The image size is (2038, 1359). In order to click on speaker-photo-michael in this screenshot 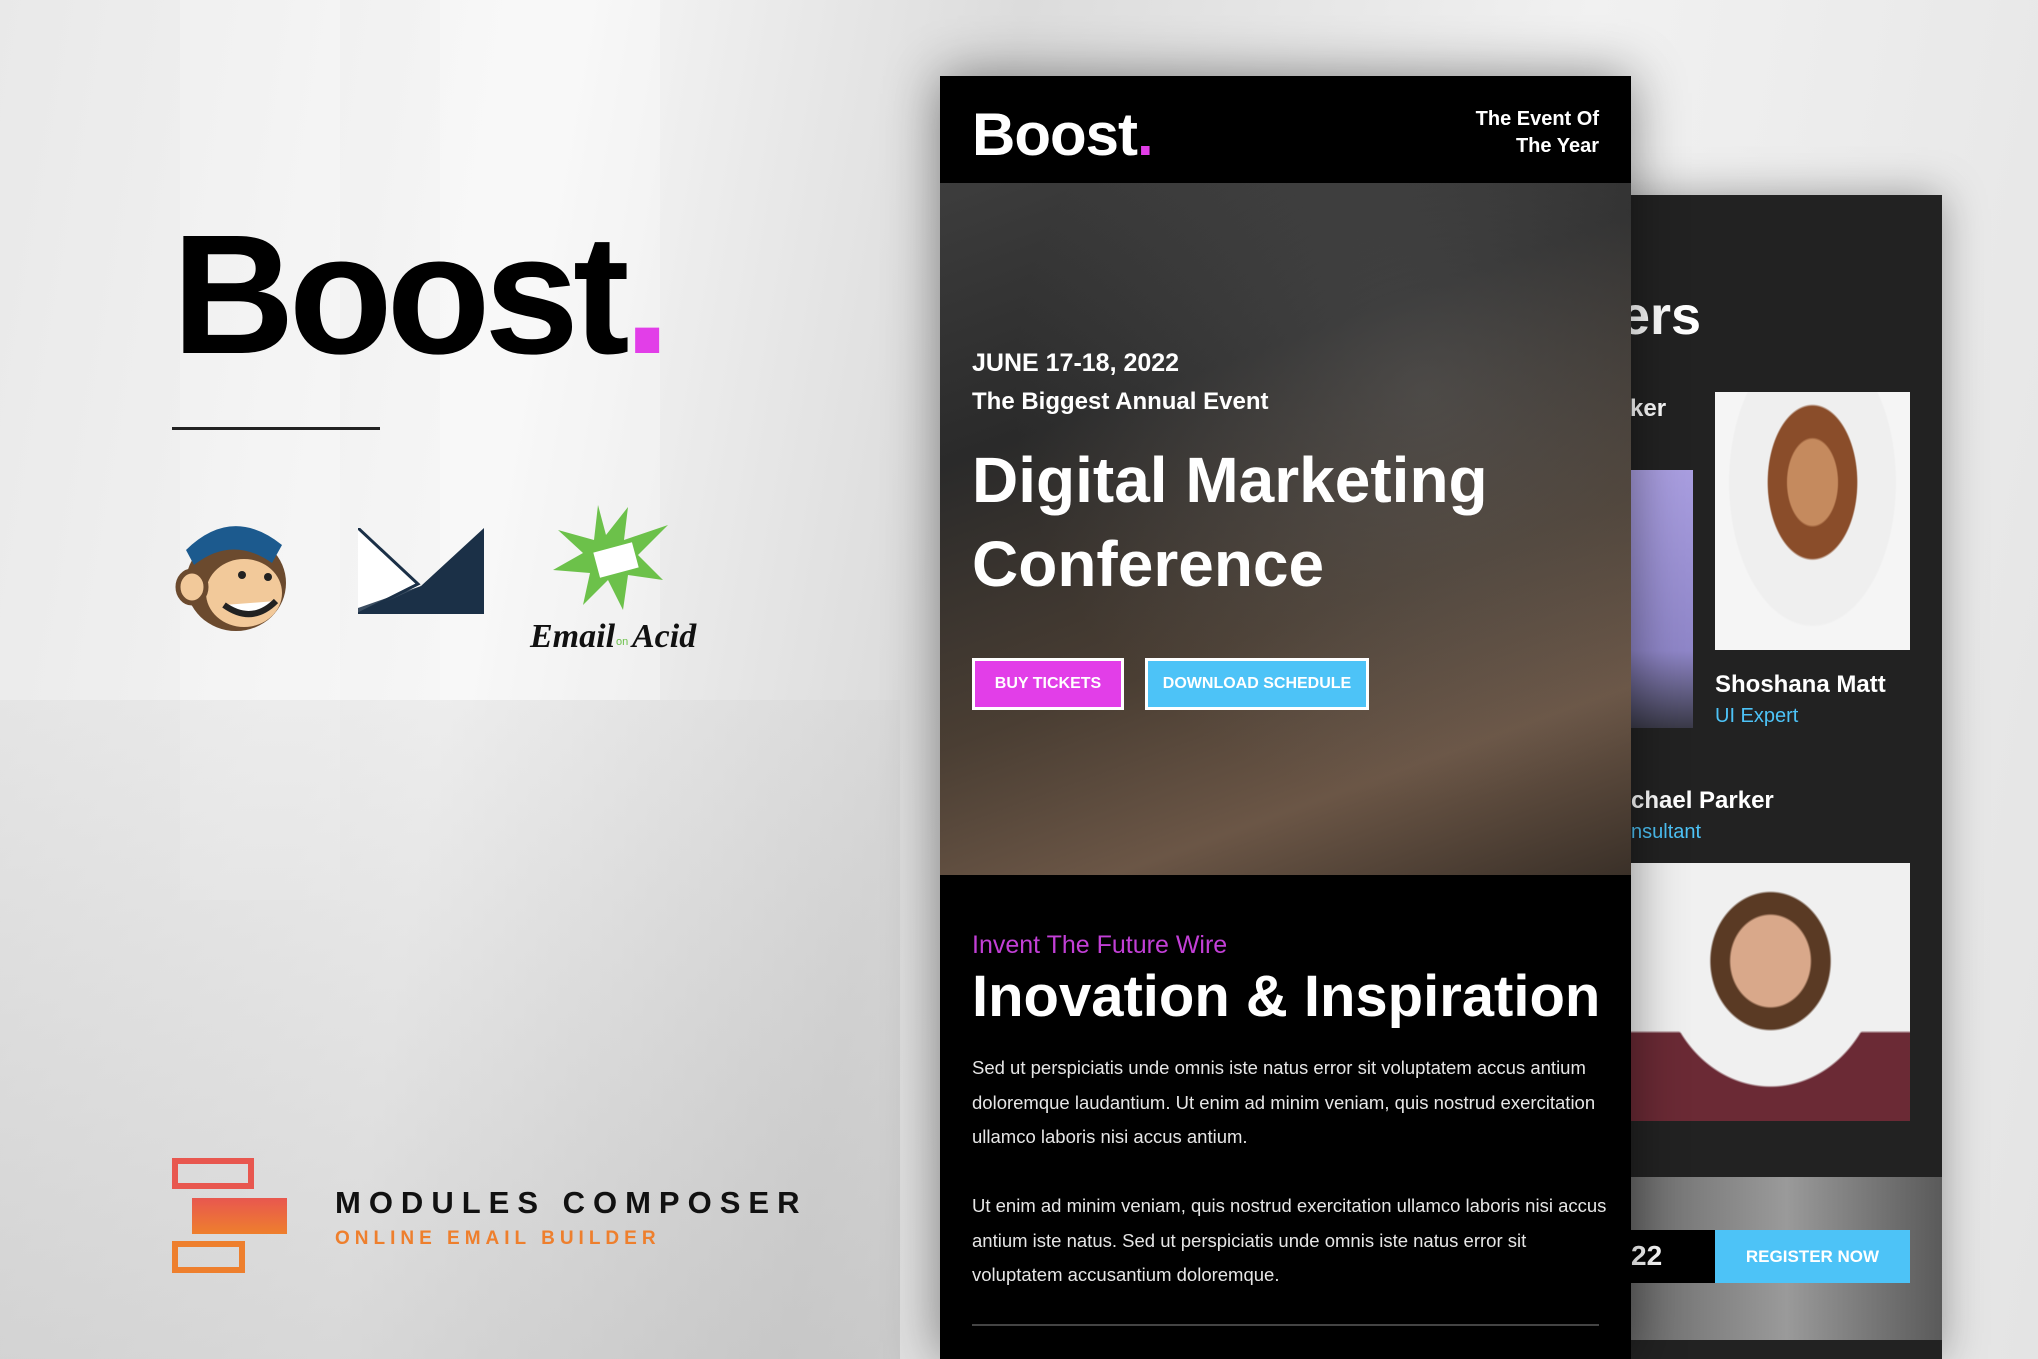, I will do `click(1770, 992)`.